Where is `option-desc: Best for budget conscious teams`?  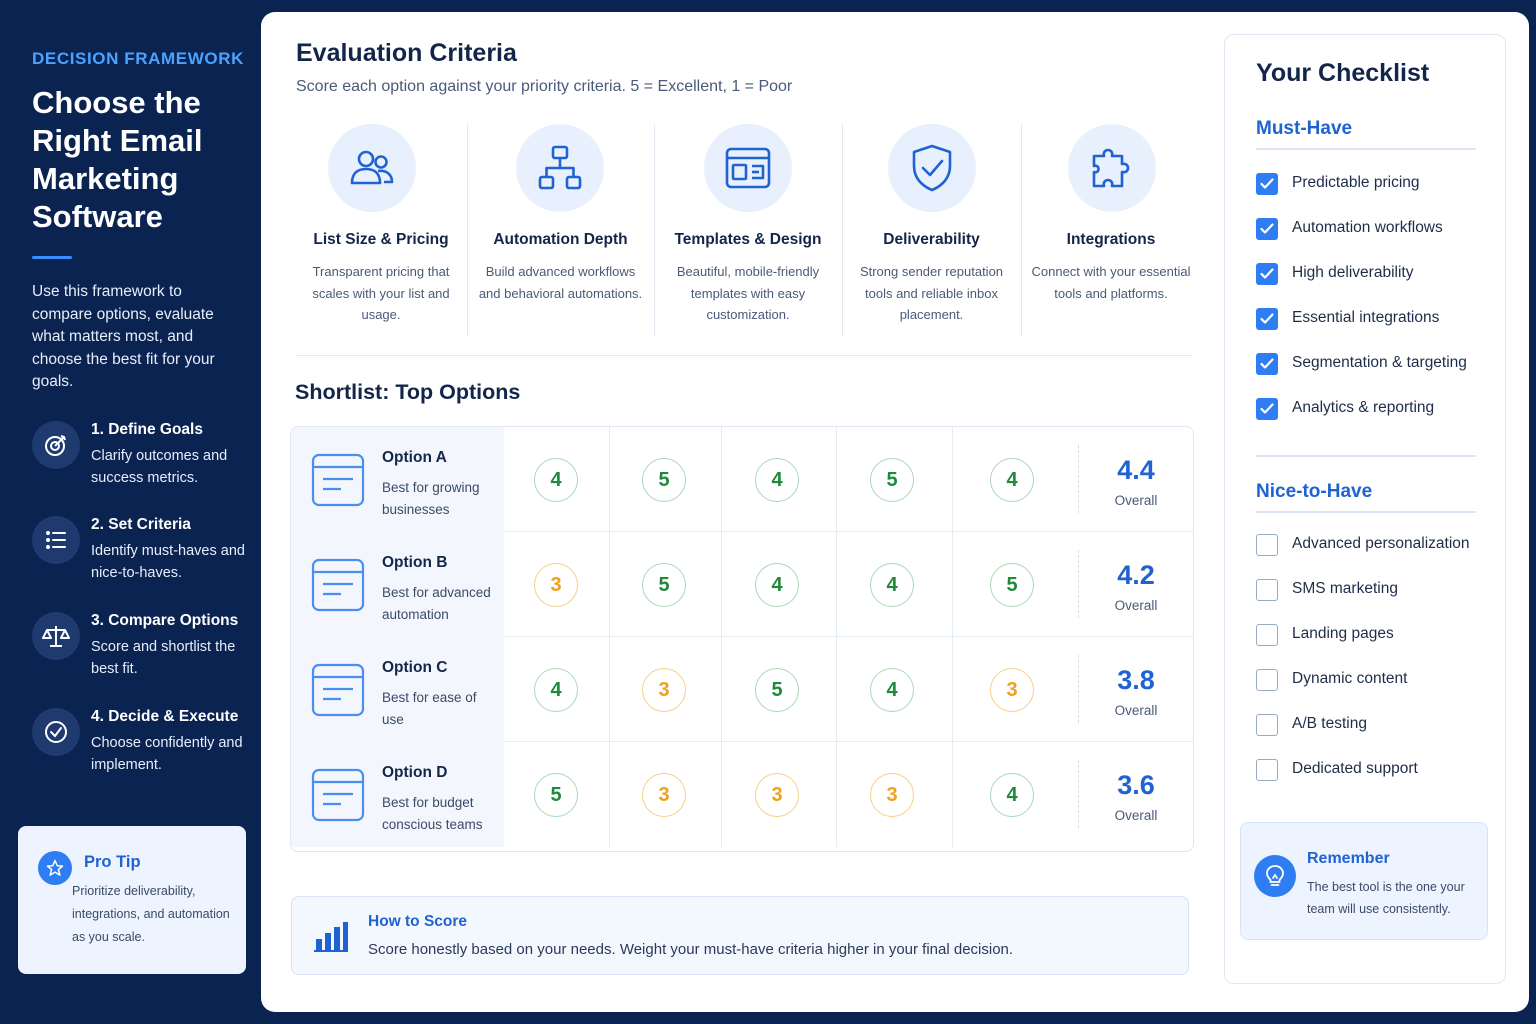
option-desc: Best for budget conscious teams is located at coordinates (432, 813).